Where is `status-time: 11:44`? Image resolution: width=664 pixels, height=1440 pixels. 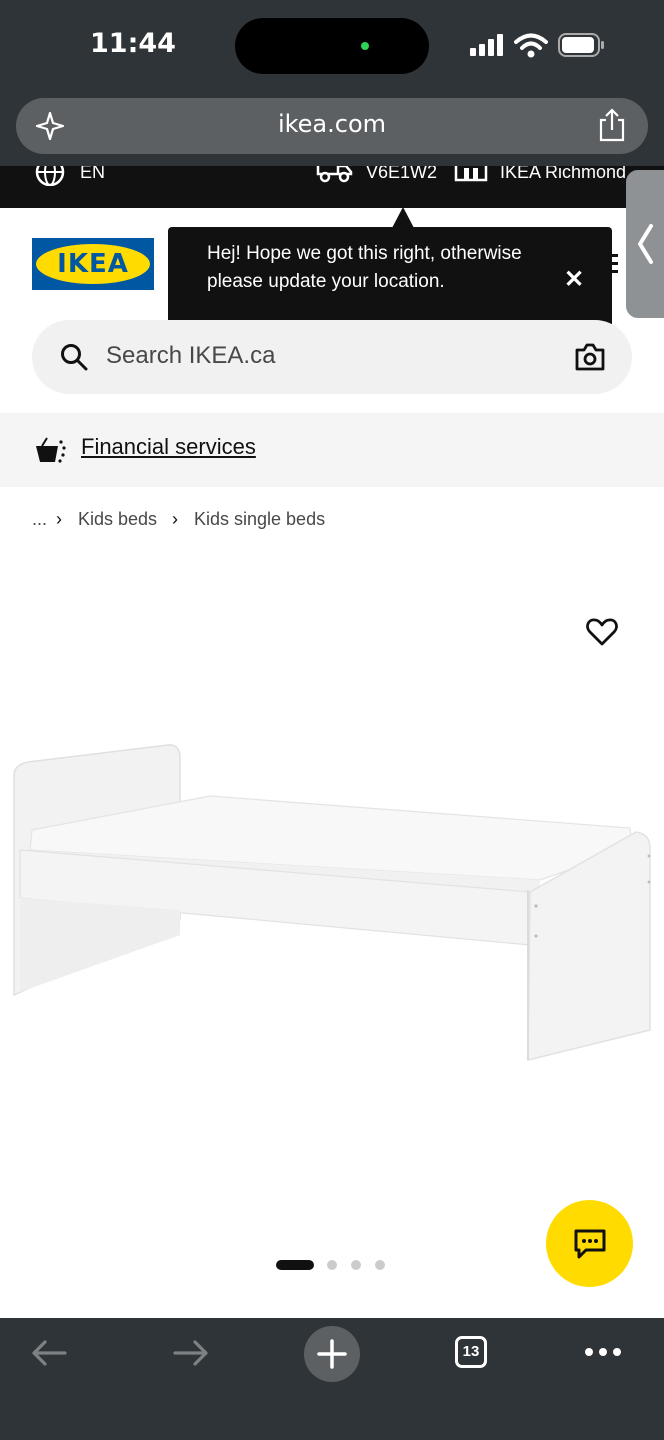 status-time: 11:44 is located at coordinates (133, 43).